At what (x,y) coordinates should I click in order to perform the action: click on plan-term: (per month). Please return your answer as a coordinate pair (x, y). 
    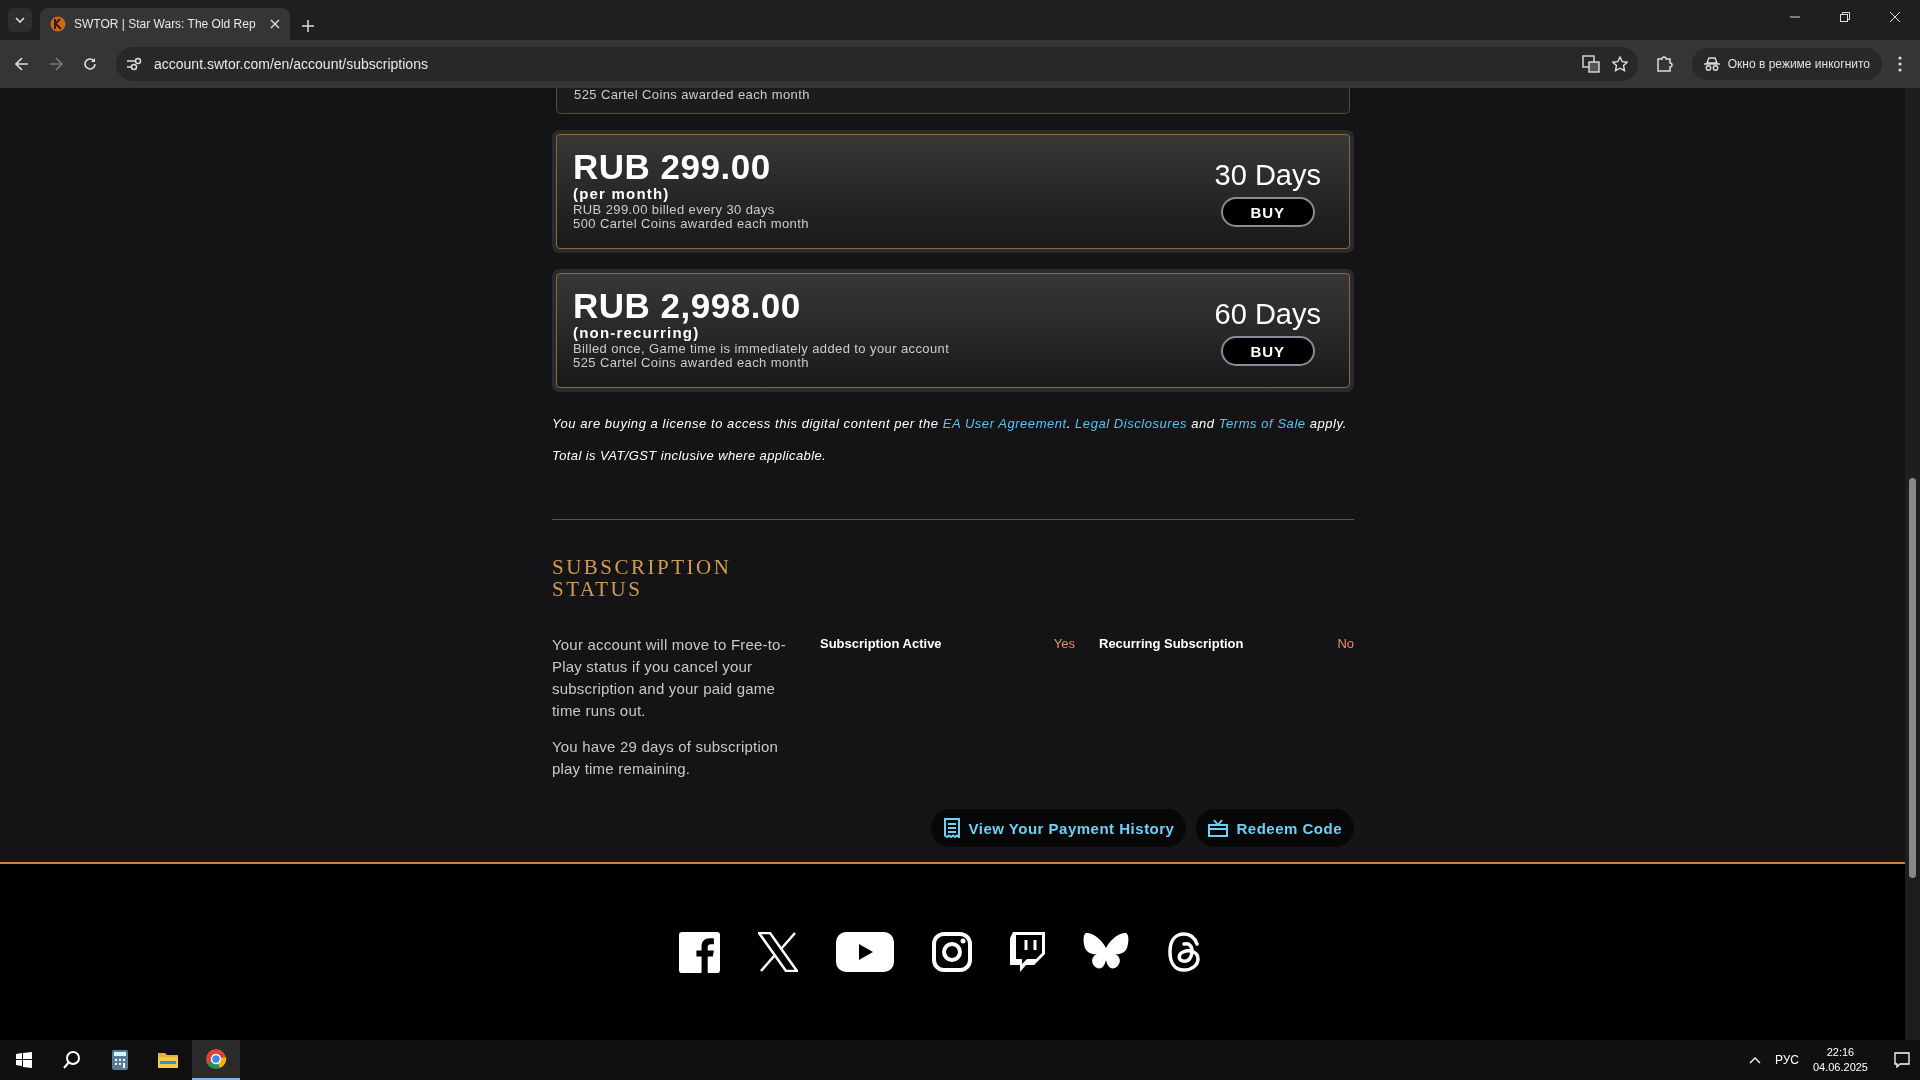
    Looking at the image, I should click on (622, 194).